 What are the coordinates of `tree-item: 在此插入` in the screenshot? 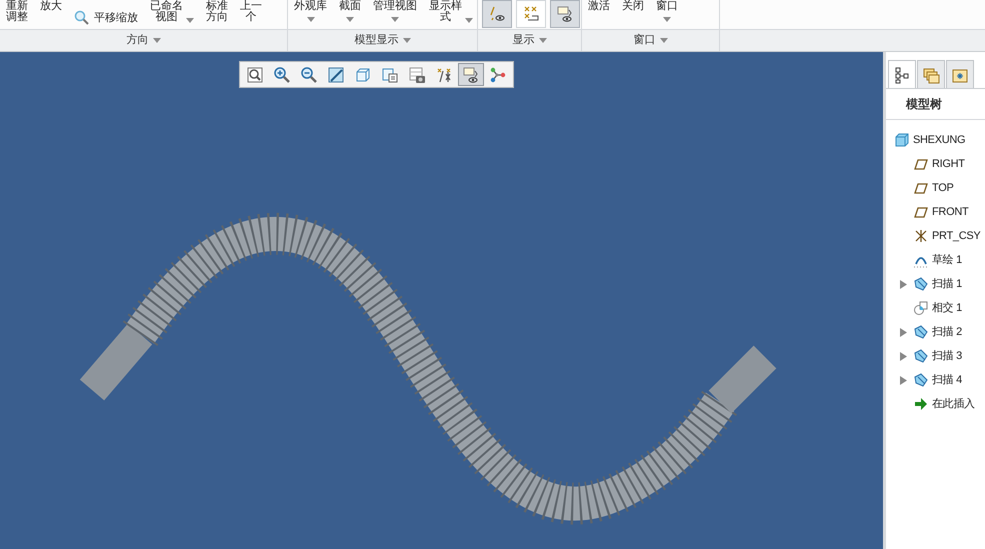 It's located at (935, 404).